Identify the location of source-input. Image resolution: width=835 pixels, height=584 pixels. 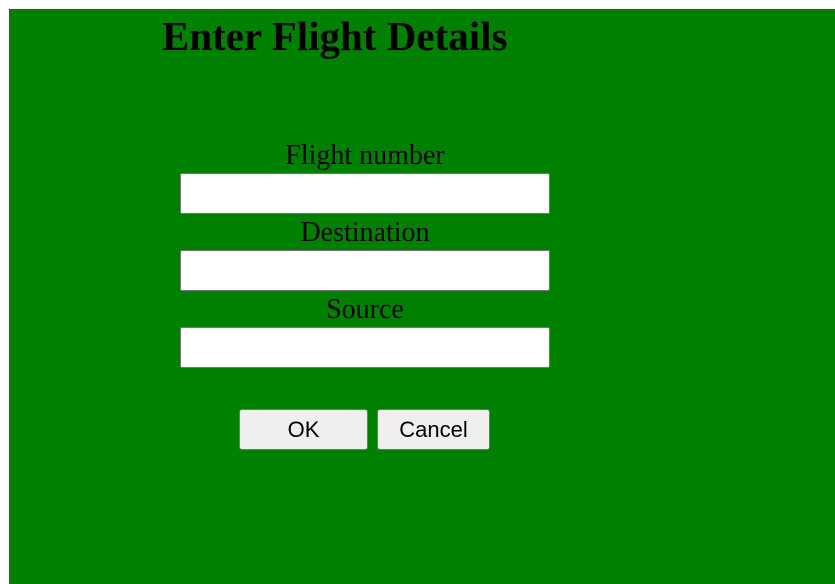
(365, 347).